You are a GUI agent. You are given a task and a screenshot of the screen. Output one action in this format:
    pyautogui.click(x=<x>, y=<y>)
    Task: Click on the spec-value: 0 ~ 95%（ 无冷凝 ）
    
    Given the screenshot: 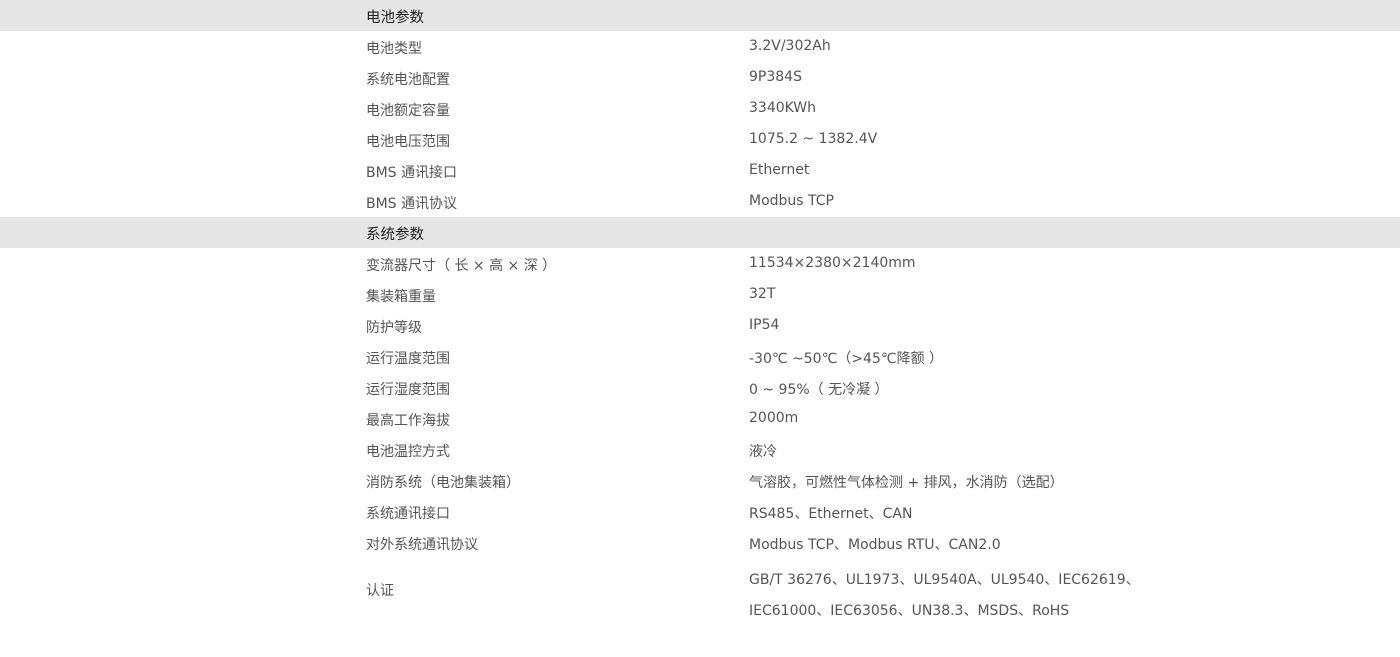 What is the action you would take?
    pyautogui.click(x=819, y=390)
    